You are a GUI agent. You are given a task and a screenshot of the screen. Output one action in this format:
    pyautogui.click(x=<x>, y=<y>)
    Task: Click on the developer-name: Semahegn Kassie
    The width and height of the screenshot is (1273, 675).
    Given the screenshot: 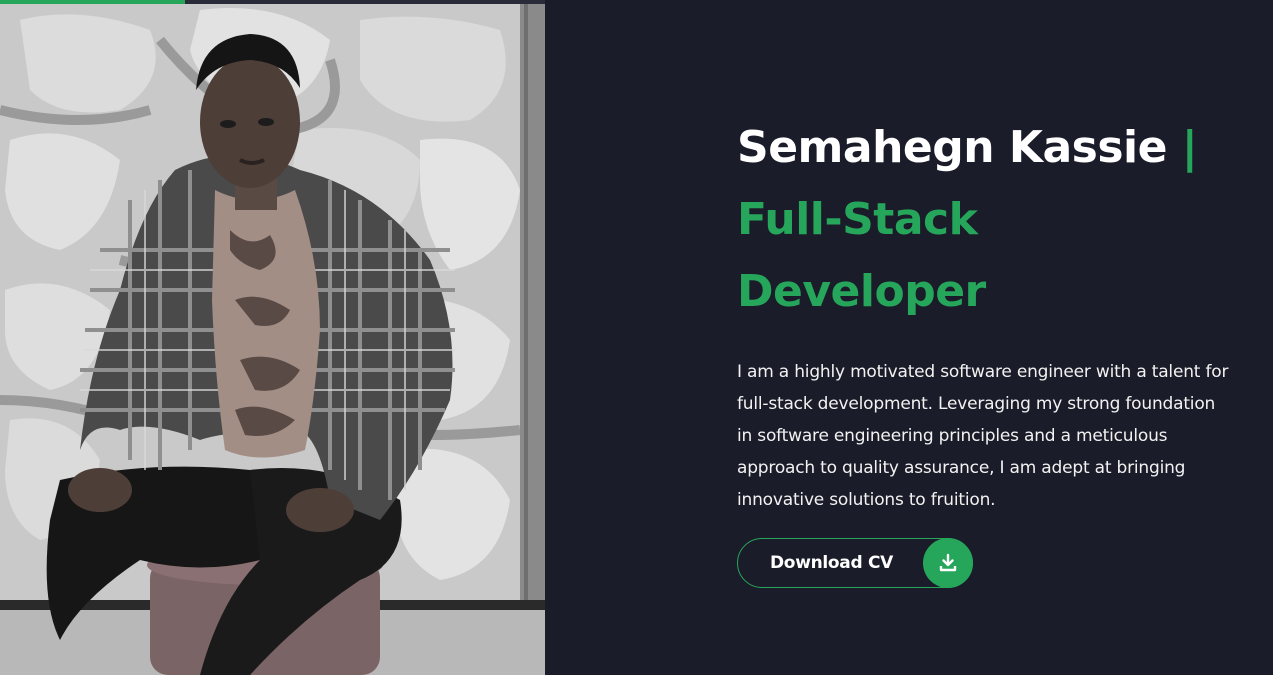 What is the action you would take?
    pyautogui.click(x=952, y=147)
    